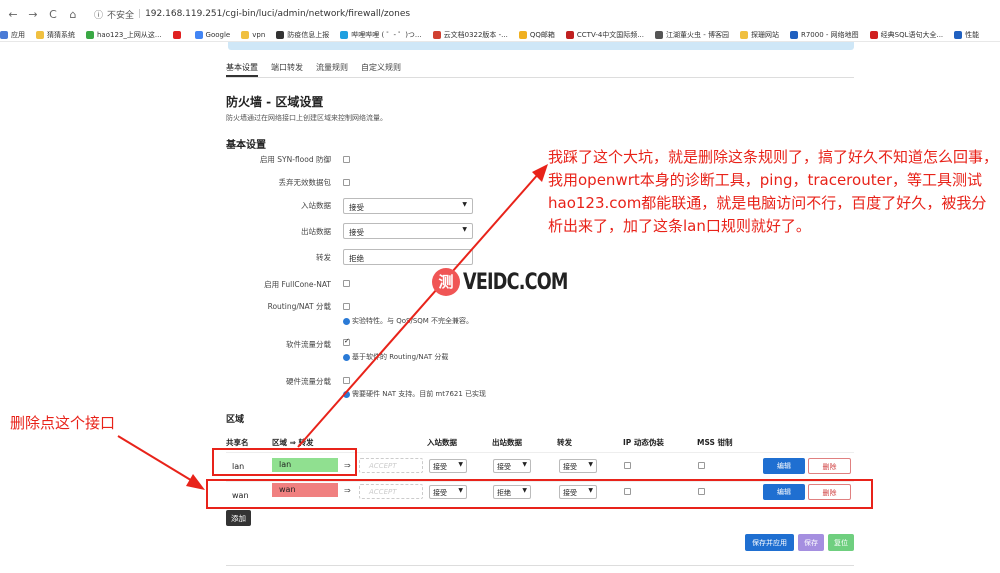 The width and height of the screenshot is (1000, 573). I want to click on arrow-line-left, so click(156, 459).